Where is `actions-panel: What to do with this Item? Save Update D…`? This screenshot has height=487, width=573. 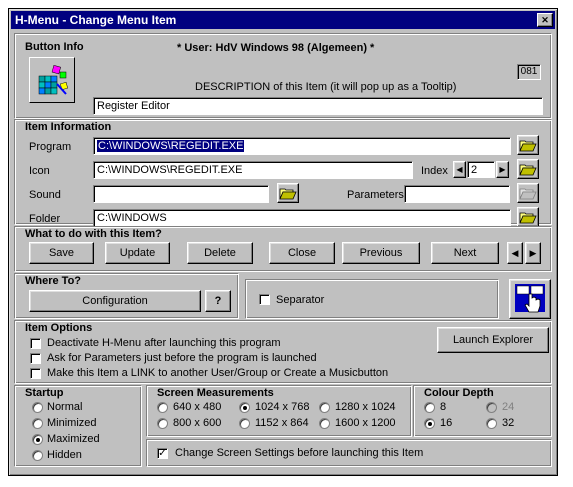 actions-panel: What to do with this Item? Save Update D… is located at coordinates (283, 249).